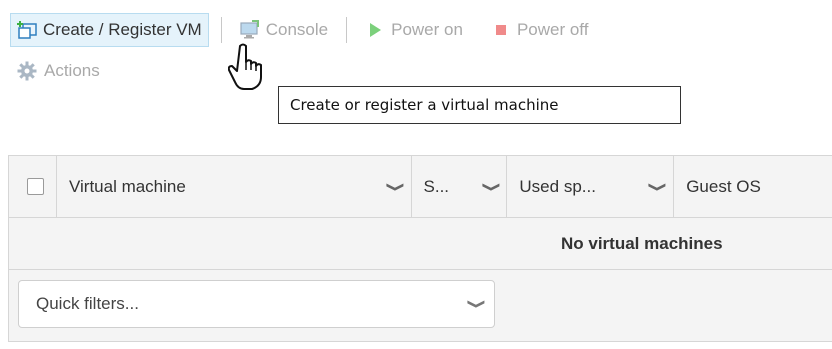 Image resolution: width=832 pixels, height=349 pixels. I want to click on console-icon, so click(250, 30).